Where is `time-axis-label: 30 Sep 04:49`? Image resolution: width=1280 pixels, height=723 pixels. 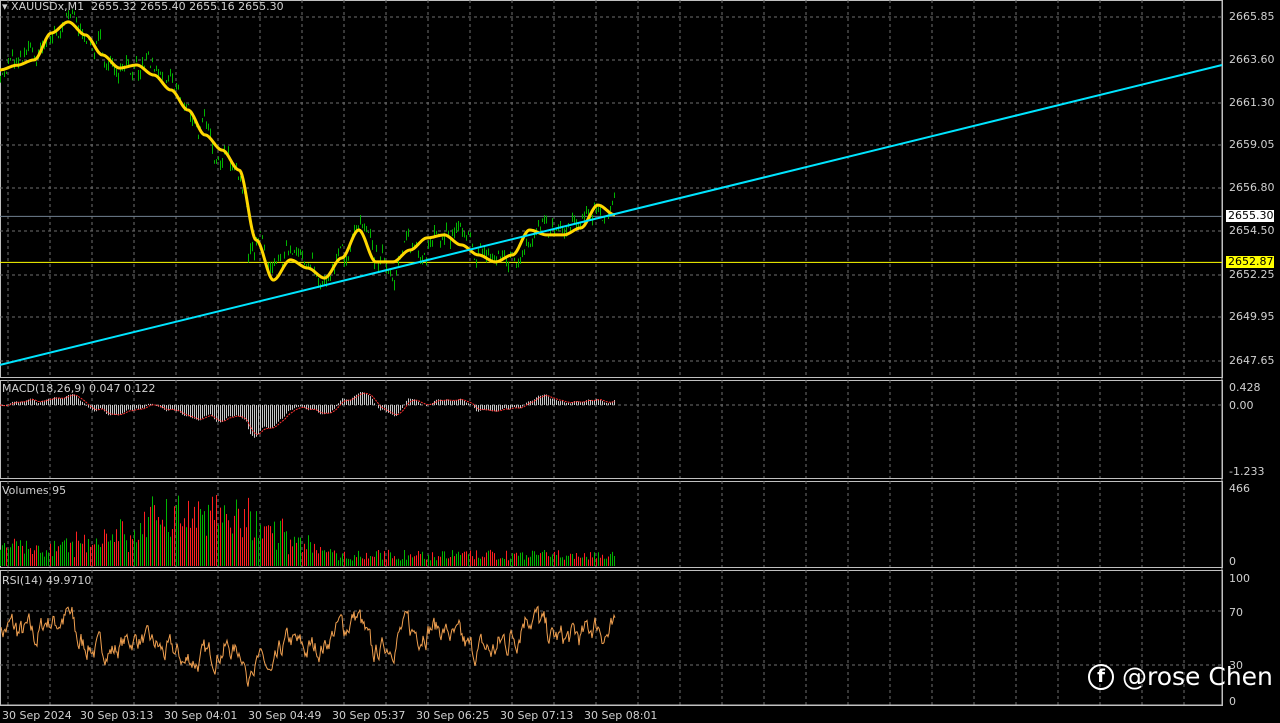
time-axis-label: 30 Sep 04:49 is located at coordinates (285, 715).